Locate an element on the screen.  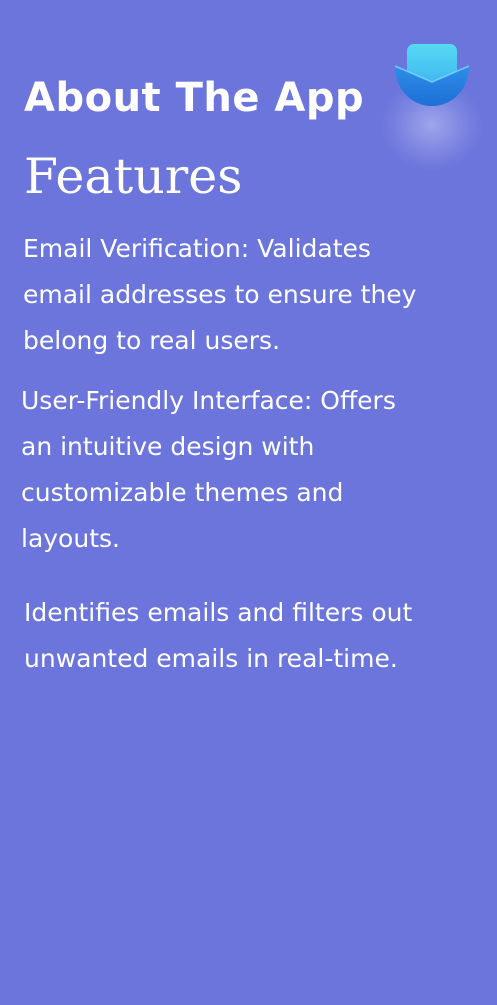
page-title: About The App is located at coordinates (194, 98).